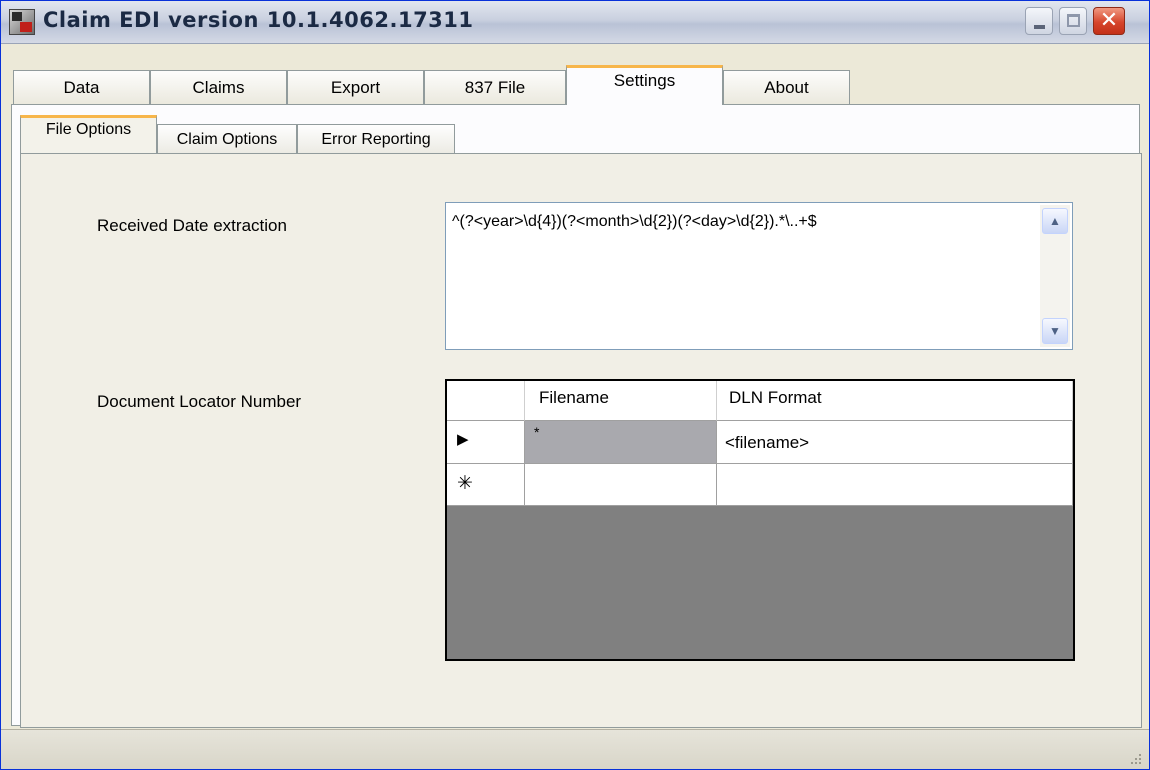  I want to click on title-bar: Claim EDI version 10.1.4062.17311 ✕, so click(575, 22).